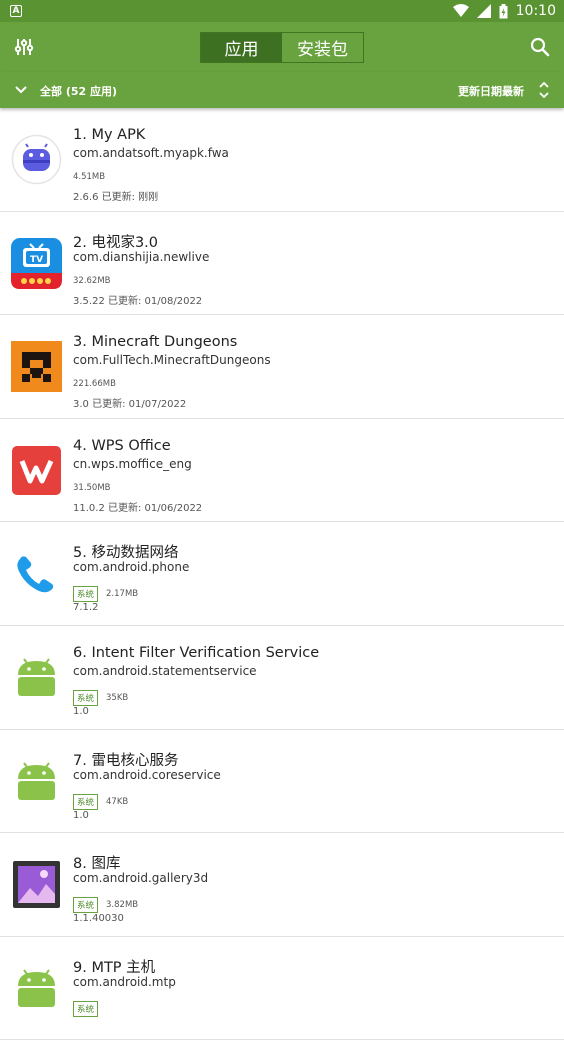 The height and width of the screenshot is (1040, 564). Describe the element at coordinates (86, 608) in the screenshot. I see `app-version: 7.1.2` at that location.